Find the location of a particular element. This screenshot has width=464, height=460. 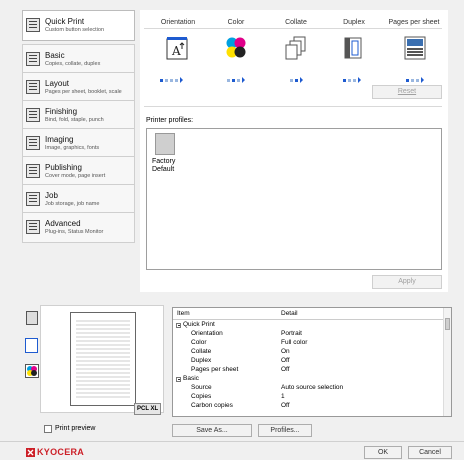

row-item: Color is located at coordinates (199, 342).